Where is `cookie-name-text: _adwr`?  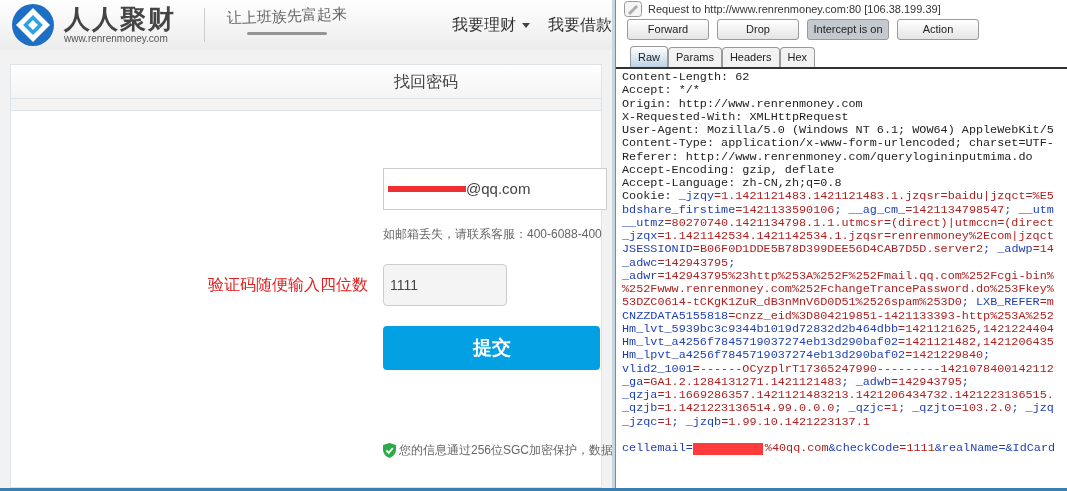
cookie-name-text: _adwr is located at coordinates (640, 276).